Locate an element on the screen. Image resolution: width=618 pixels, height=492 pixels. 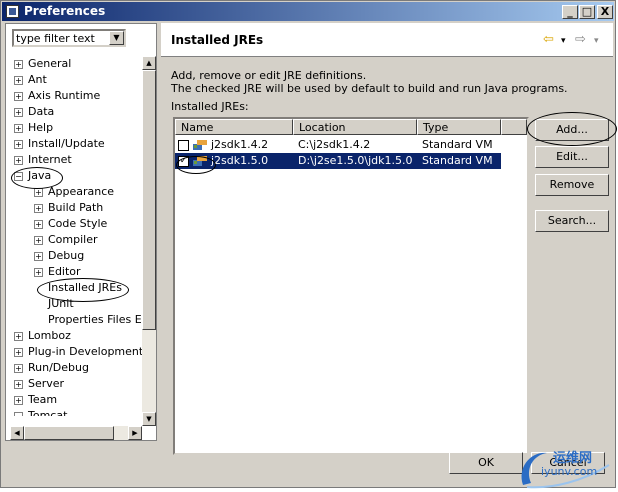
tree-item: JUnit is located at coordinates (54, 304).